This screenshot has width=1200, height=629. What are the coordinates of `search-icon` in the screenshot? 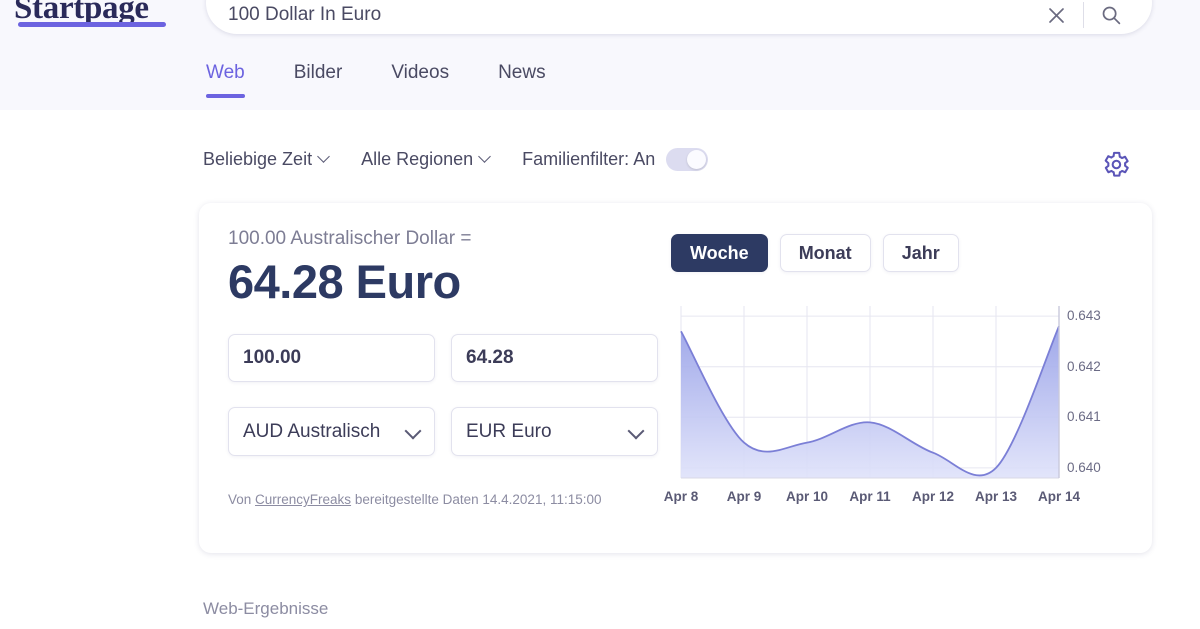 It's located at (1111, 15).